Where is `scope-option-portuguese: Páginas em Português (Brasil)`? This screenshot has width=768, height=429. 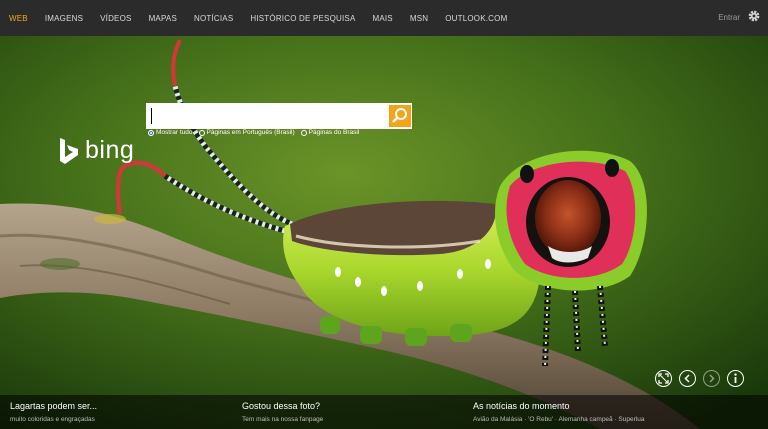 scope-option-portuguese: Páginas em Português (Brasil) is located at coordinates (246, 132).